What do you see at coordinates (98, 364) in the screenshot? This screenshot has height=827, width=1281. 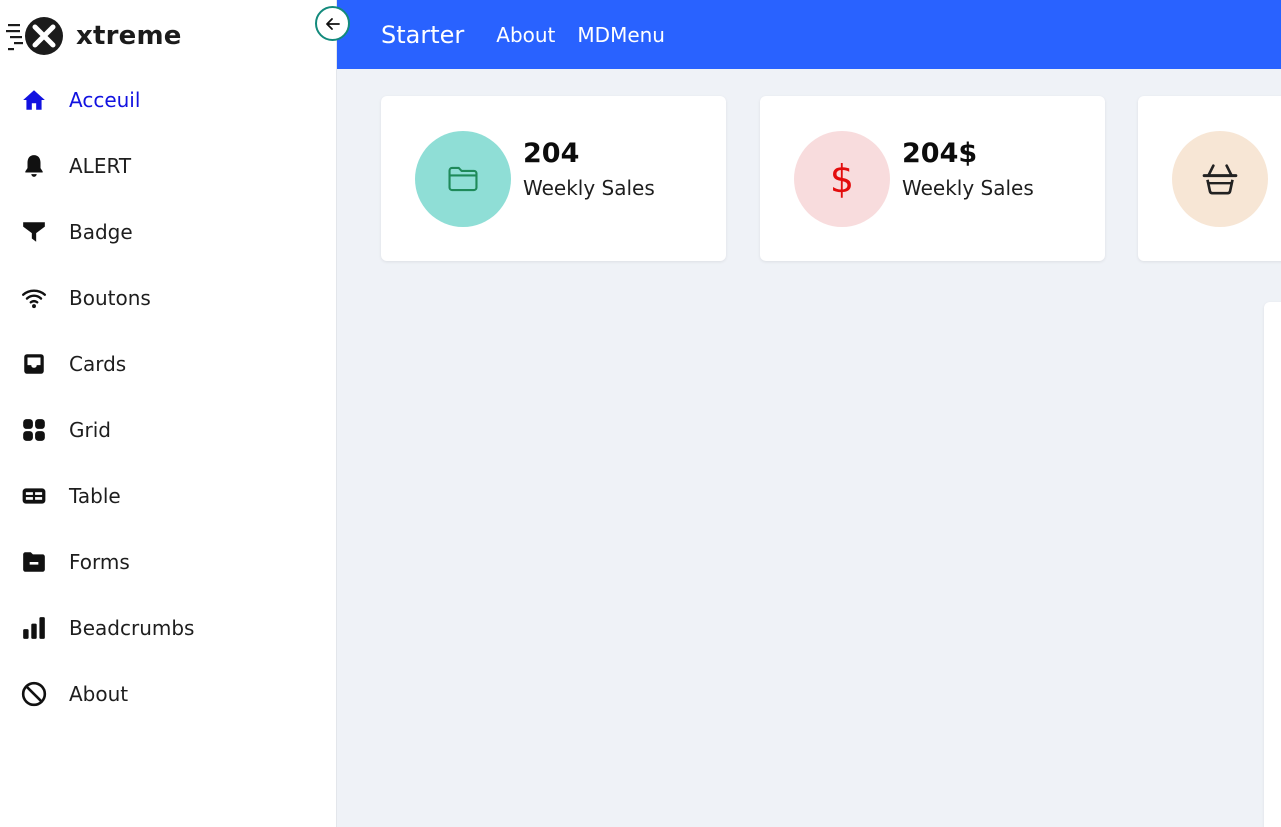 I see `sidebar-item-label: Cards` at bounding box center [98, 364].